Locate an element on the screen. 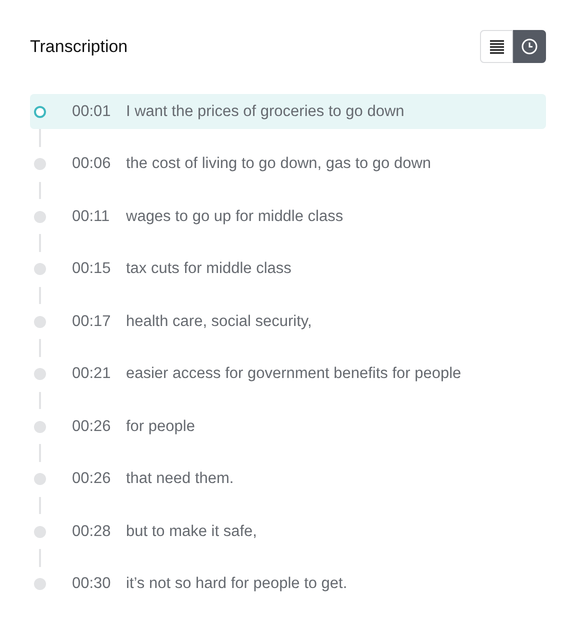  transcript-row: 00:15 tax cuts for middle class is located at coordinates (288, 269).